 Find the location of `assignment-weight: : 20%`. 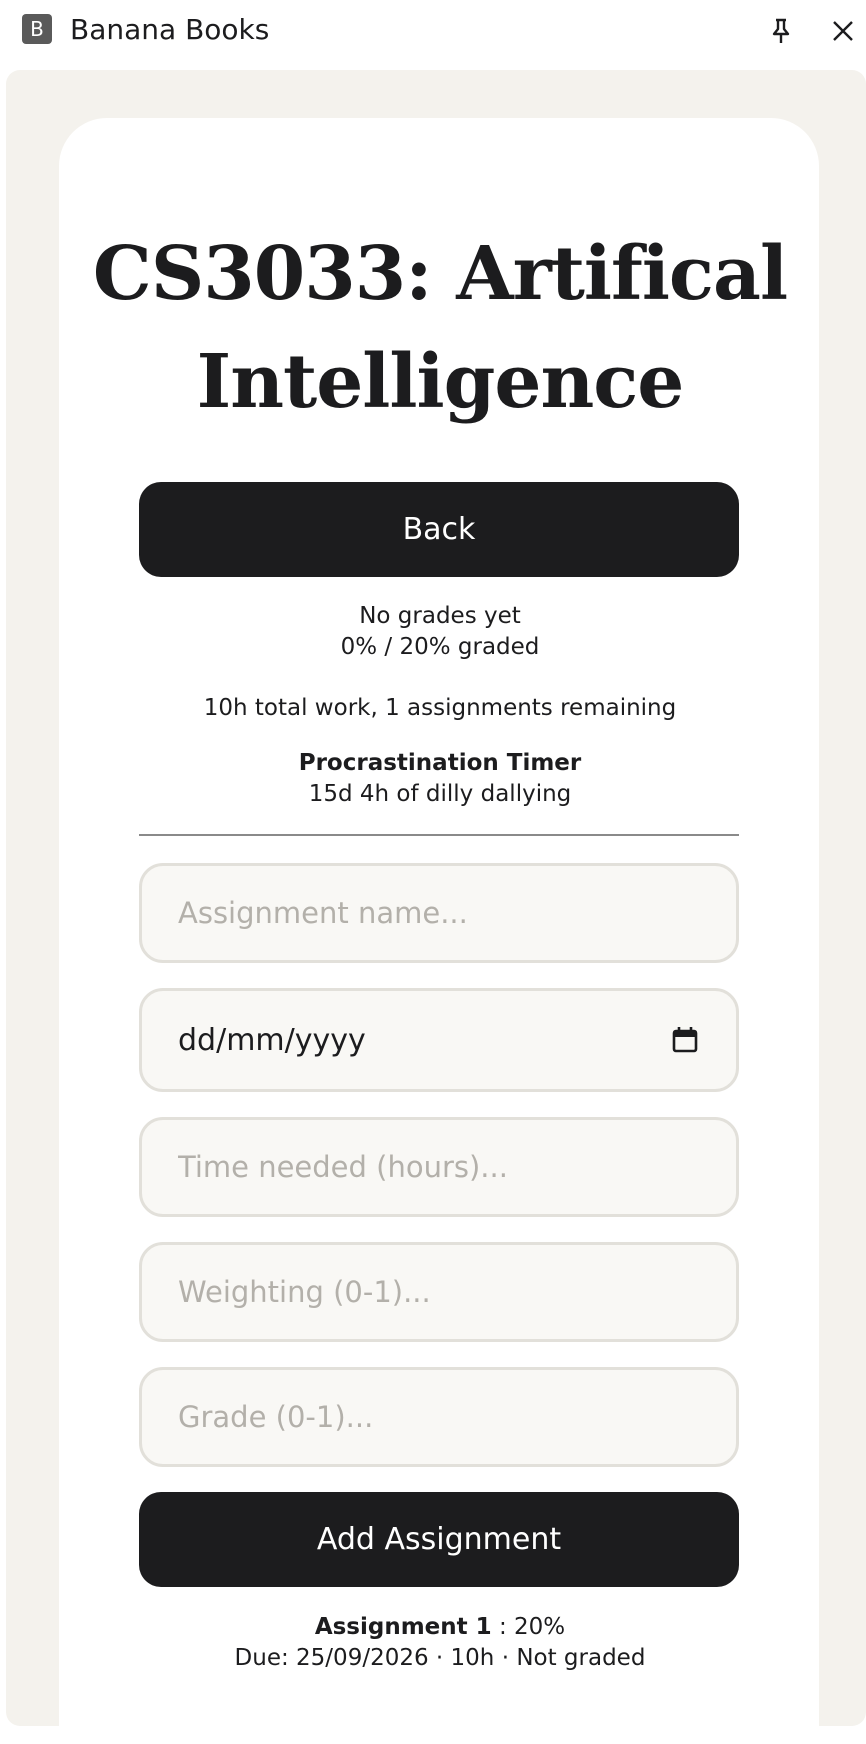

assignment-weight: : 20% is located at coordinates (528, 1627).